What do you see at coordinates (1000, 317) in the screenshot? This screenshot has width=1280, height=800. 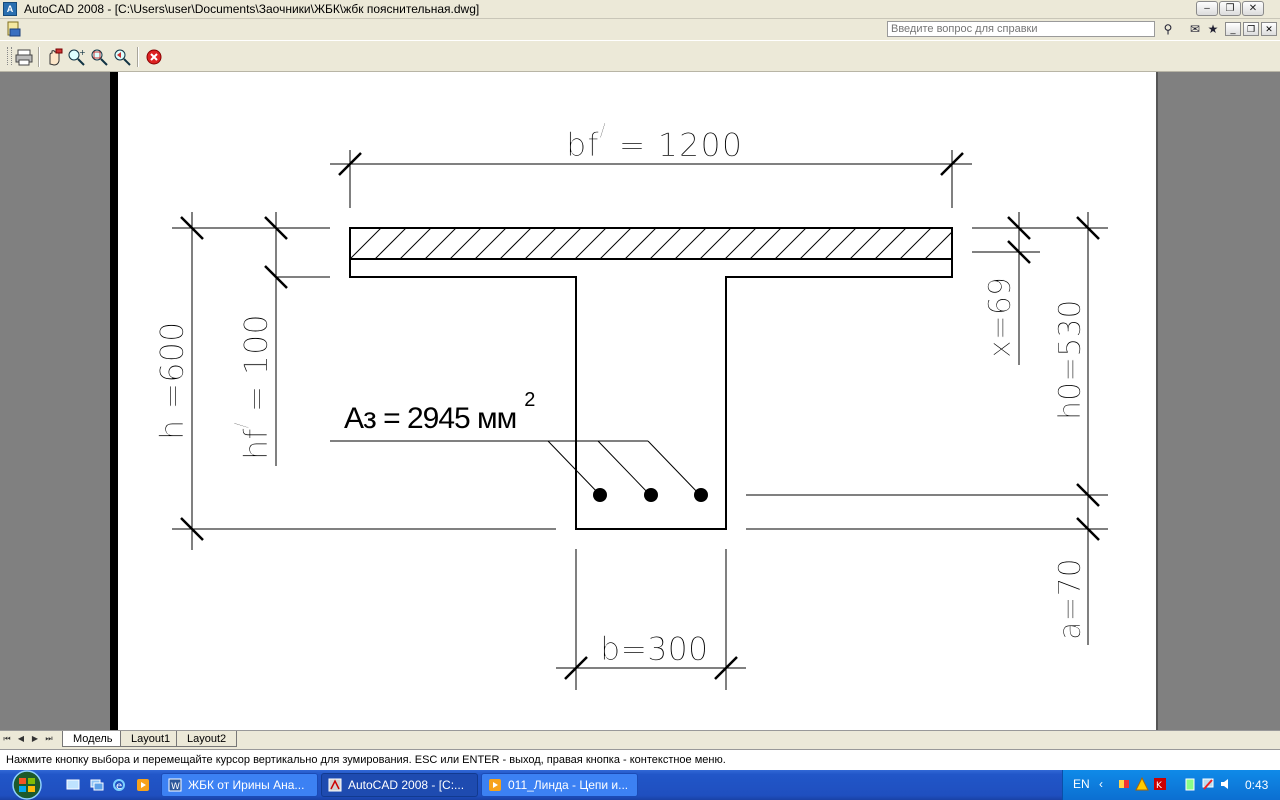 I see `label-x: x=69` at bounding box center [1000, 317].